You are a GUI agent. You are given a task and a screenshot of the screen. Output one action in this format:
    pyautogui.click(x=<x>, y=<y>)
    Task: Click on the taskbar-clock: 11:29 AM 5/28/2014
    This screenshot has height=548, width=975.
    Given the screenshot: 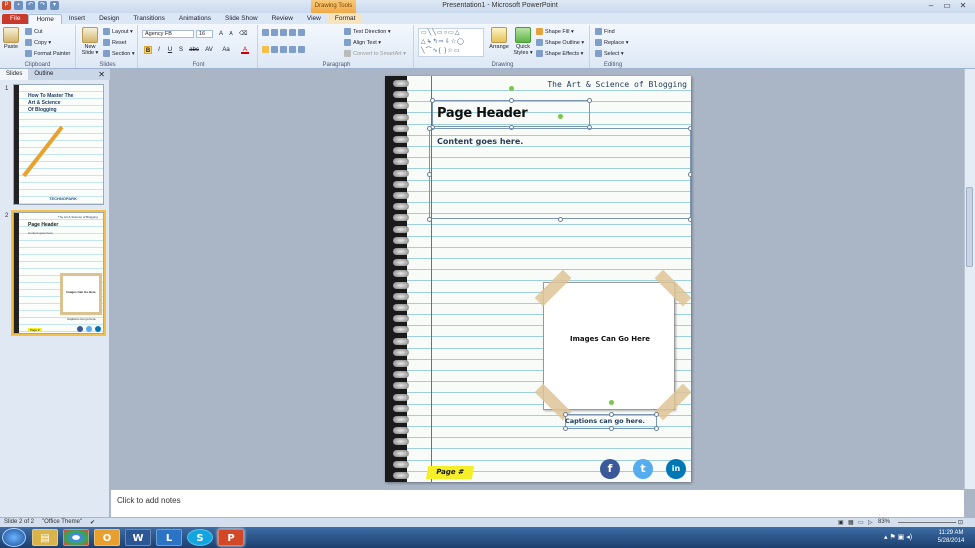 What is the action you would take?
    pyautogui.click(x=951, y=537)
    